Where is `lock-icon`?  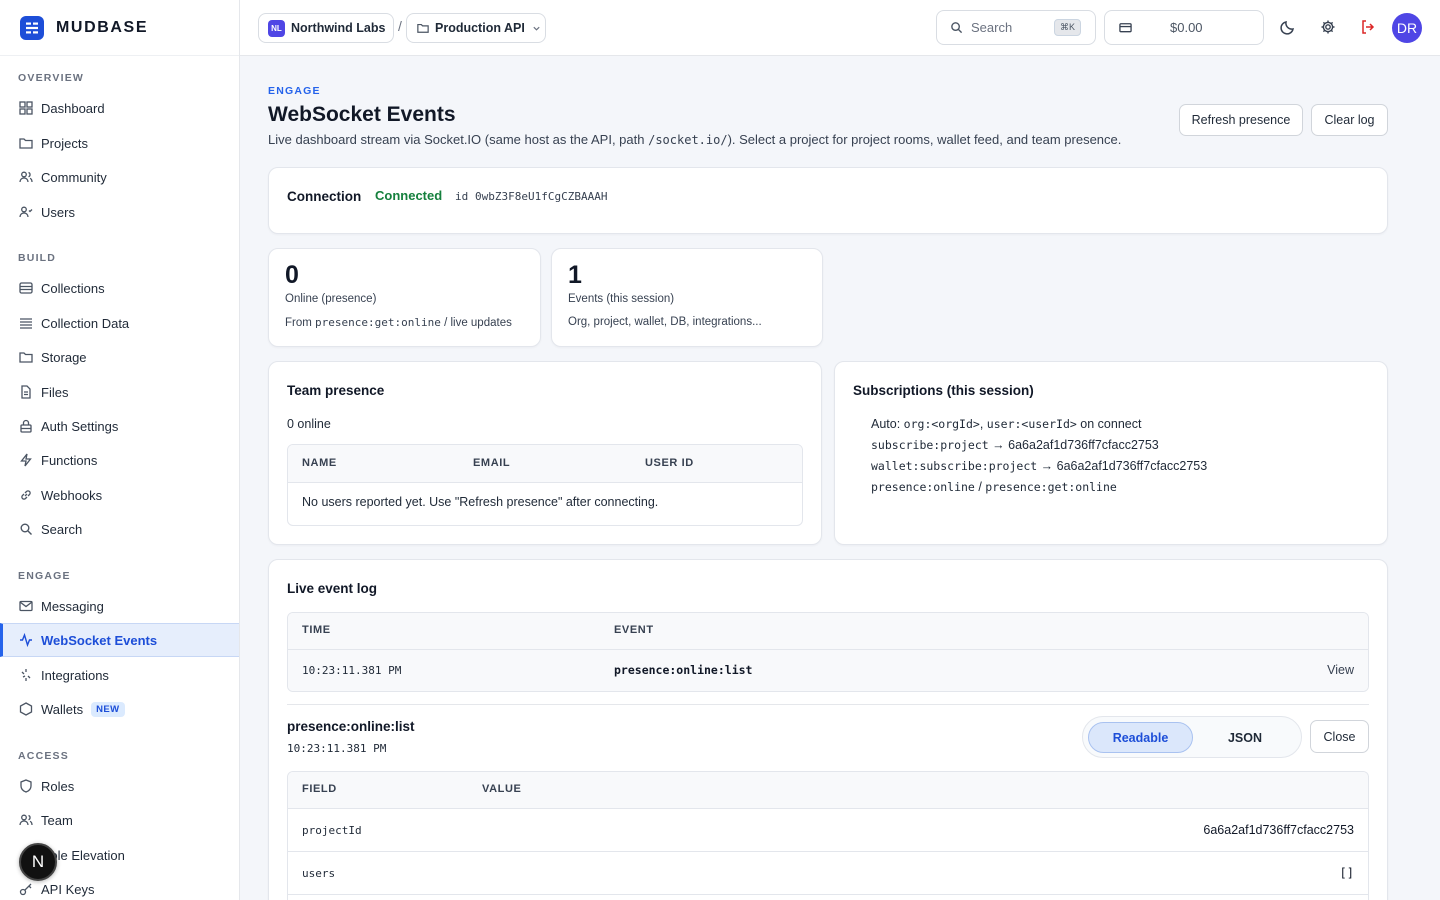
lock-icon is located at coordinates (25, 426).